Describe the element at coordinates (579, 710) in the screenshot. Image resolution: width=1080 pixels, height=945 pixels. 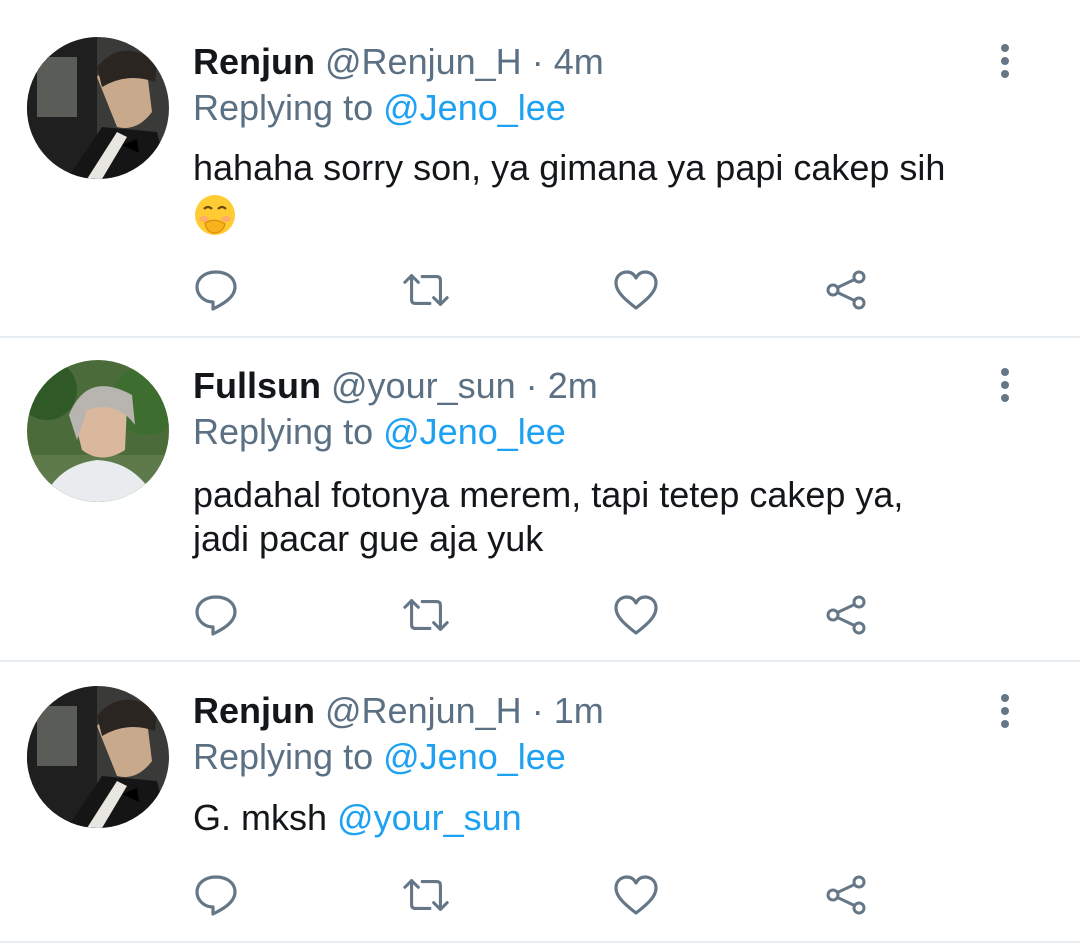
I see `timestamp: 1m` at that location.